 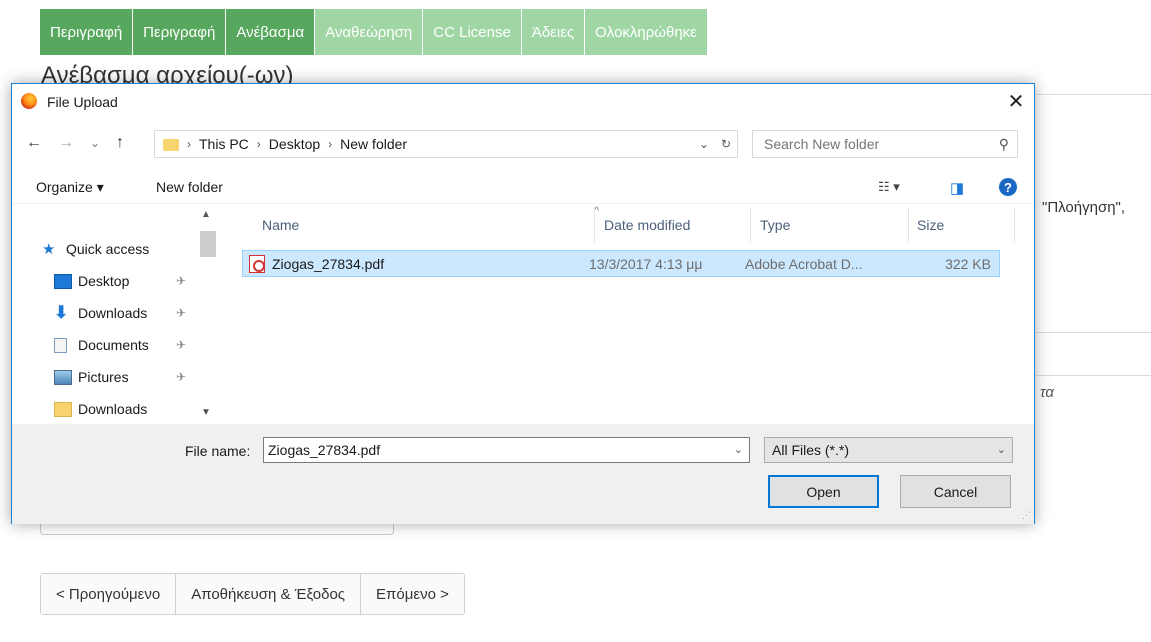 I want to click on nav-item-desktop: Desktop ✈, so click(x=120, y=281).